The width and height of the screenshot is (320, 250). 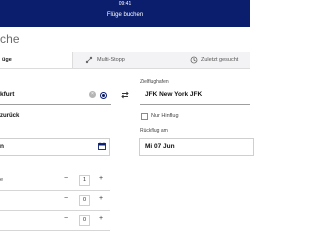 What do you see at coordinates (173, 94) in the screenshot?
I see `destination-field: JFK New York JFK` at bounding box center [173, 94].